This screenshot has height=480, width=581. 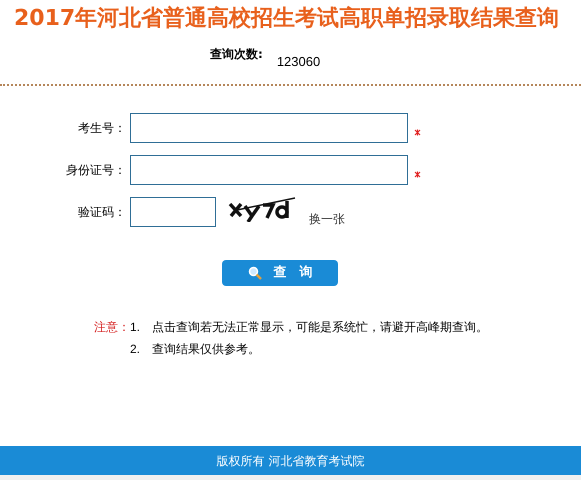 I want to click on page-title: 2017年河北省普通高校招生考试高职单招录取结果查询, so click(x=287, y=18).